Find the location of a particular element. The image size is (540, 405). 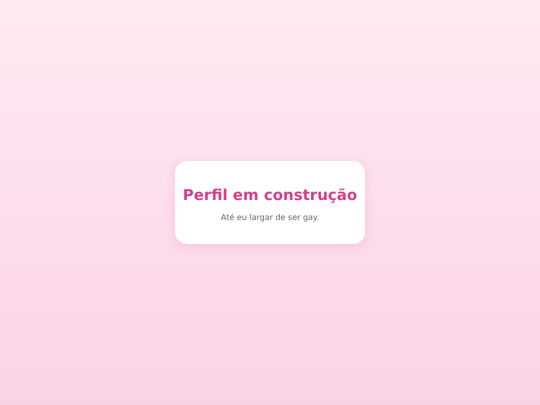

card-title: Perfil em construção is located at coordinates (270, 195).